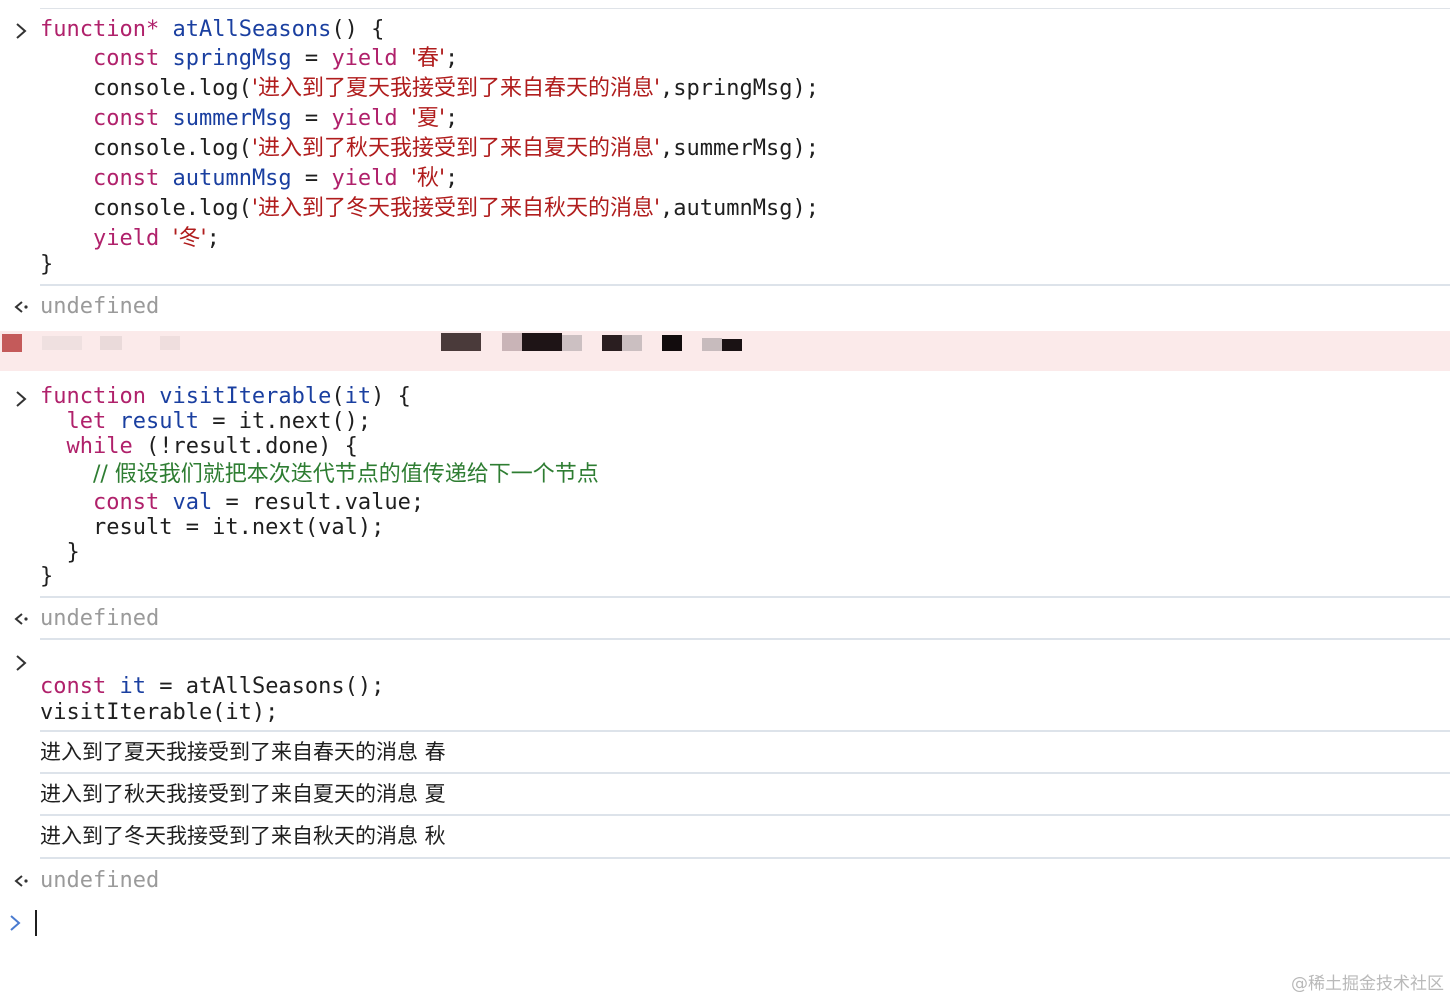 This screenshot has width=1450, height=1002. Describe the element at coordinates (232, 118) in the screenshot. I see `code-token-var: summerMsg` at that location.